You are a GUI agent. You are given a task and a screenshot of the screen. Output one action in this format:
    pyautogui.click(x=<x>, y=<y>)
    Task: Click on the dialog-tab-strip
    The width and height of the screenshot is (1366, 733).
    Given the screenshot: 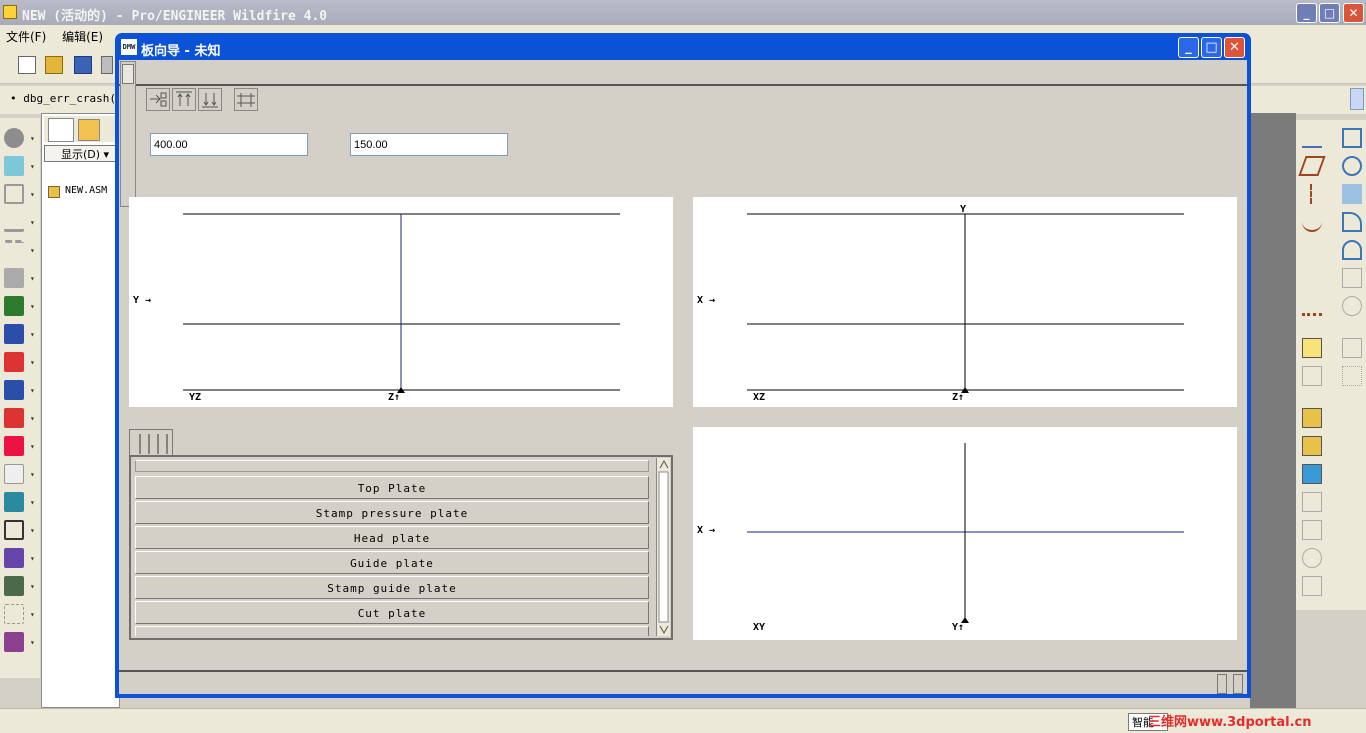 What is the action you would take?
    pyautogui.click(x=683, y=73)
    